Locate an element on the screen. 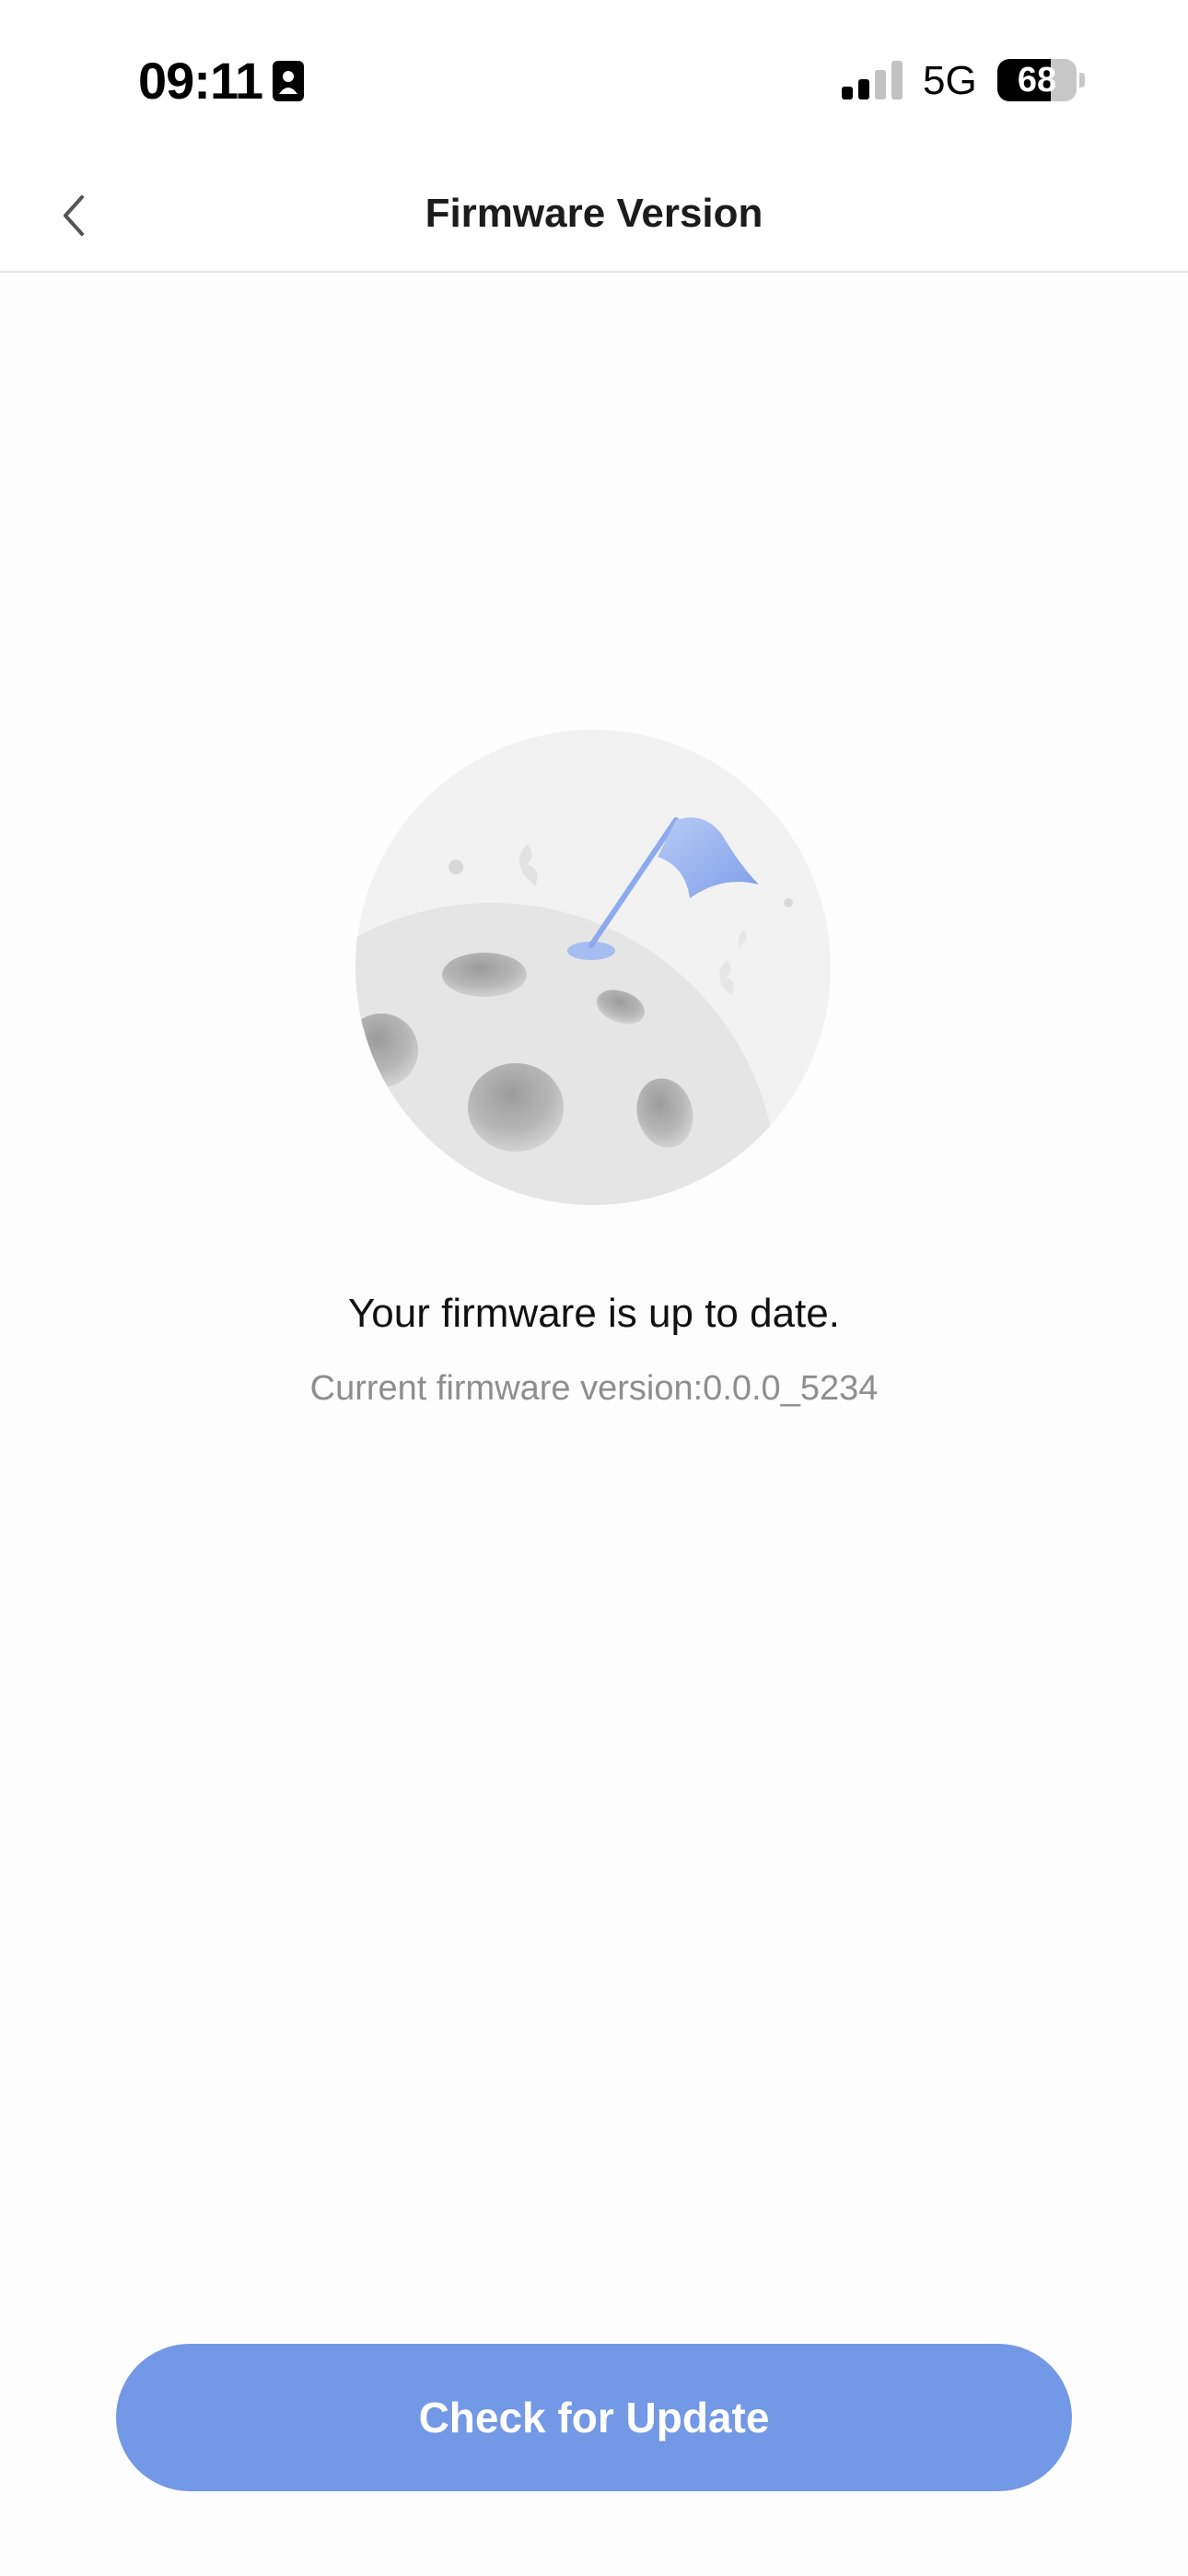  status-time: 09:11 is located at coordinates (201, 81).